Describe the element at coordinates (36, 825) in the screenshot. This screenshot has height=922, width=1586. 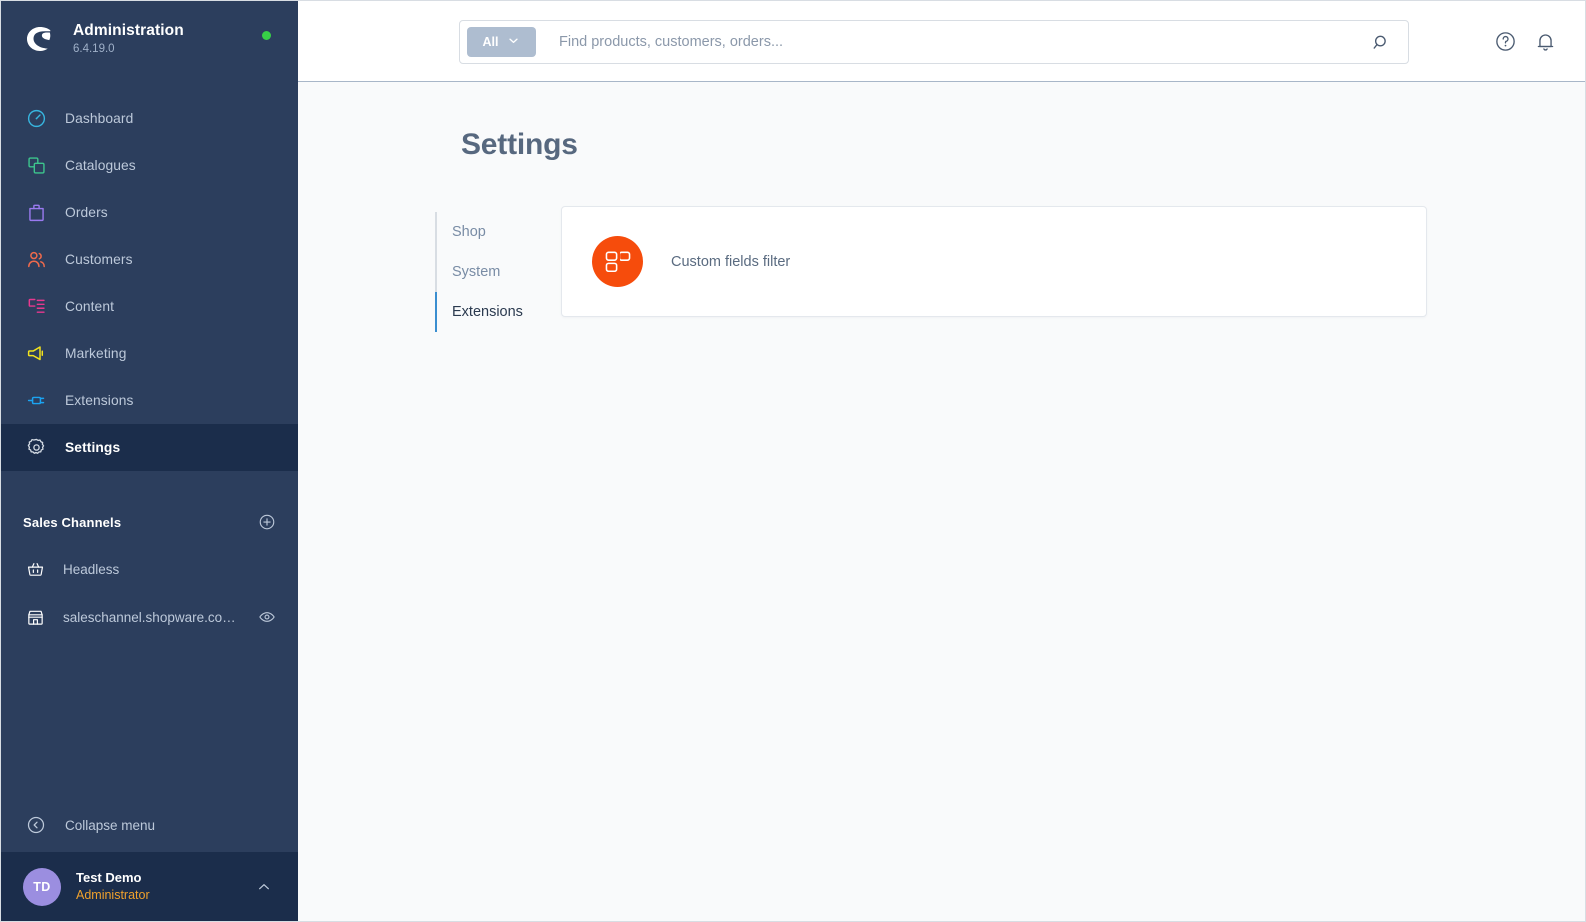
I see `collapse-left-icon` at that location.